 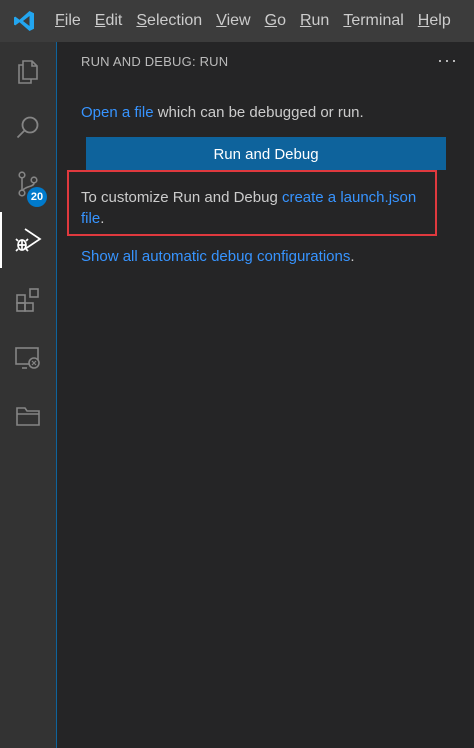 I want to click on menu-help: Help, so click(x=434, y=21).